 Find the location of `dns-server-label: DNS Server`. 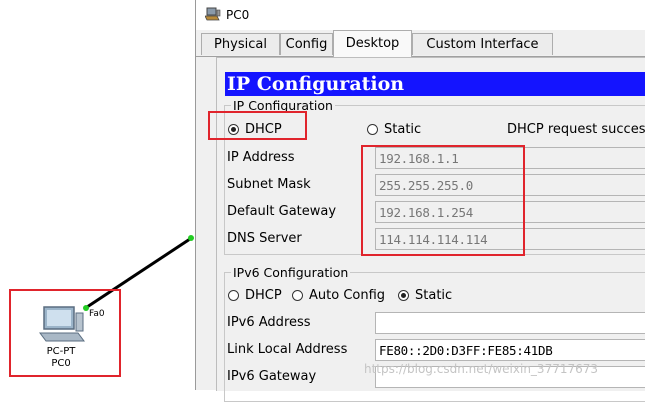

dns-server-label: DNS Server is located at coordinates (264, 238).